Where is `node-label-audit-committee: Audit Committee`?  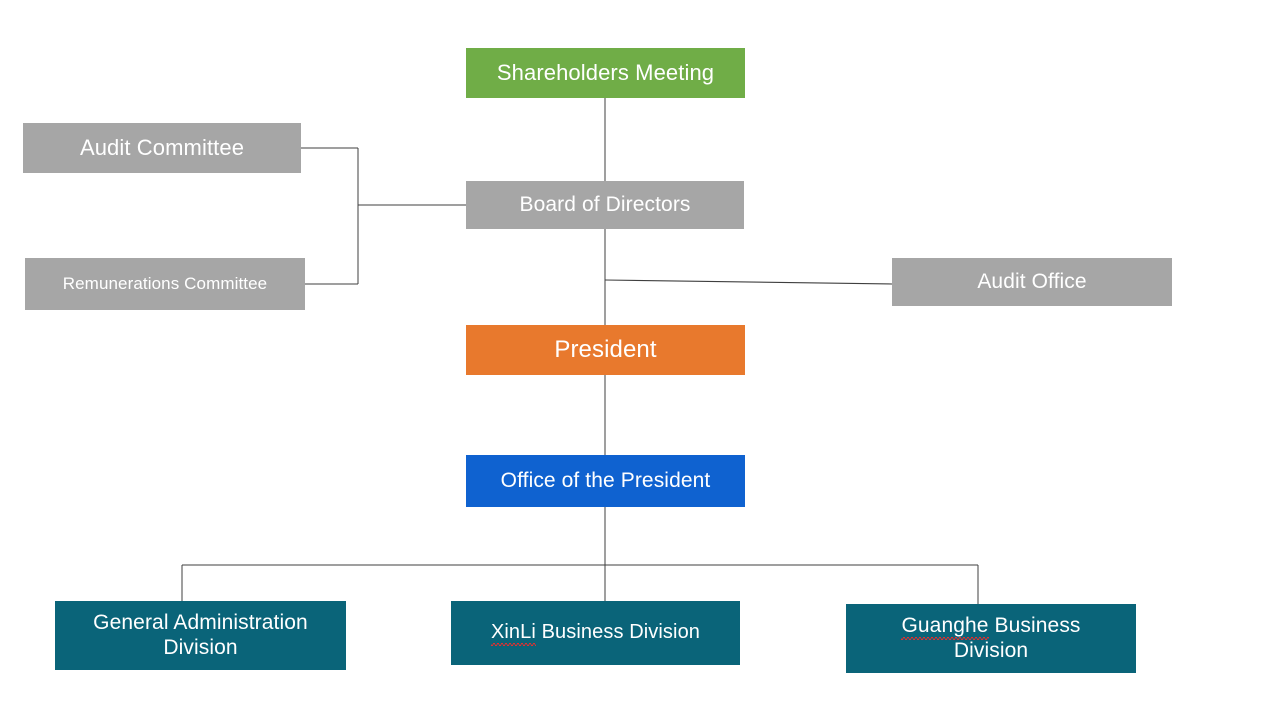
node-label-audit-committee: Audit Committee is located at coordinates (162, 148).